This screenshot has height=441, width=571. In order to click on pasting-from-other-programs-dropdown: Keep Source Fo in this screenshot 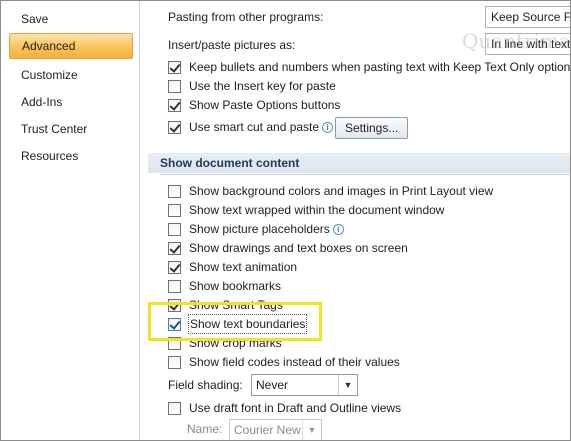, I will do `click(527, 17)`.